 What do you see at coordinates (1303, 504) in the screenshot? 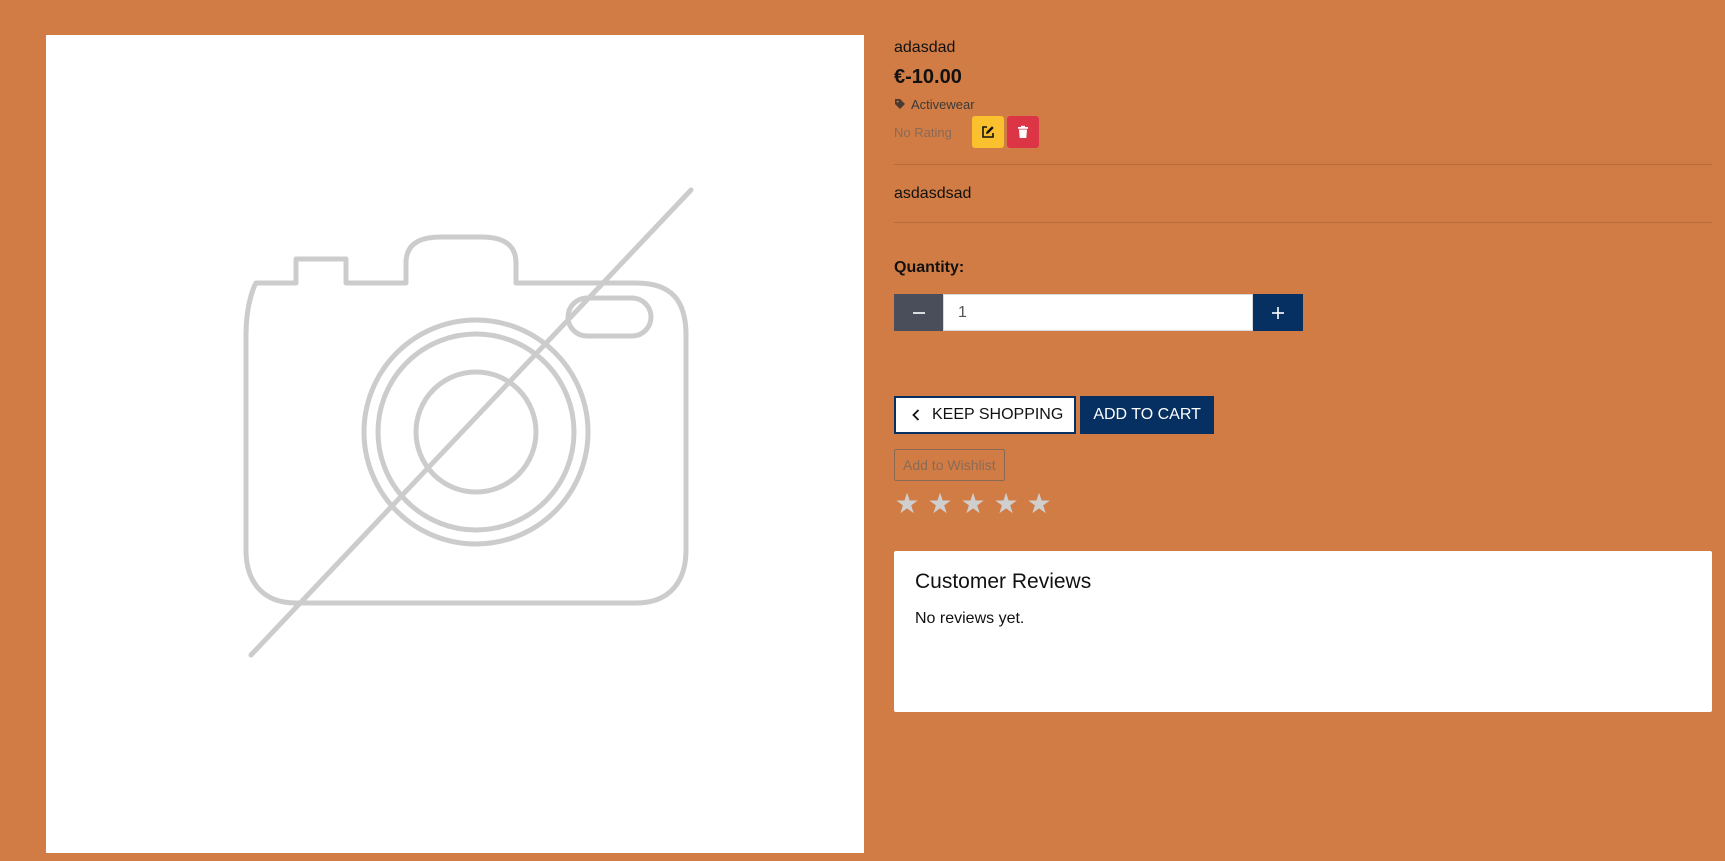
I see `star-rating-input: ★ ★ ★ ★ ★` at bounding box center [1303, 504].